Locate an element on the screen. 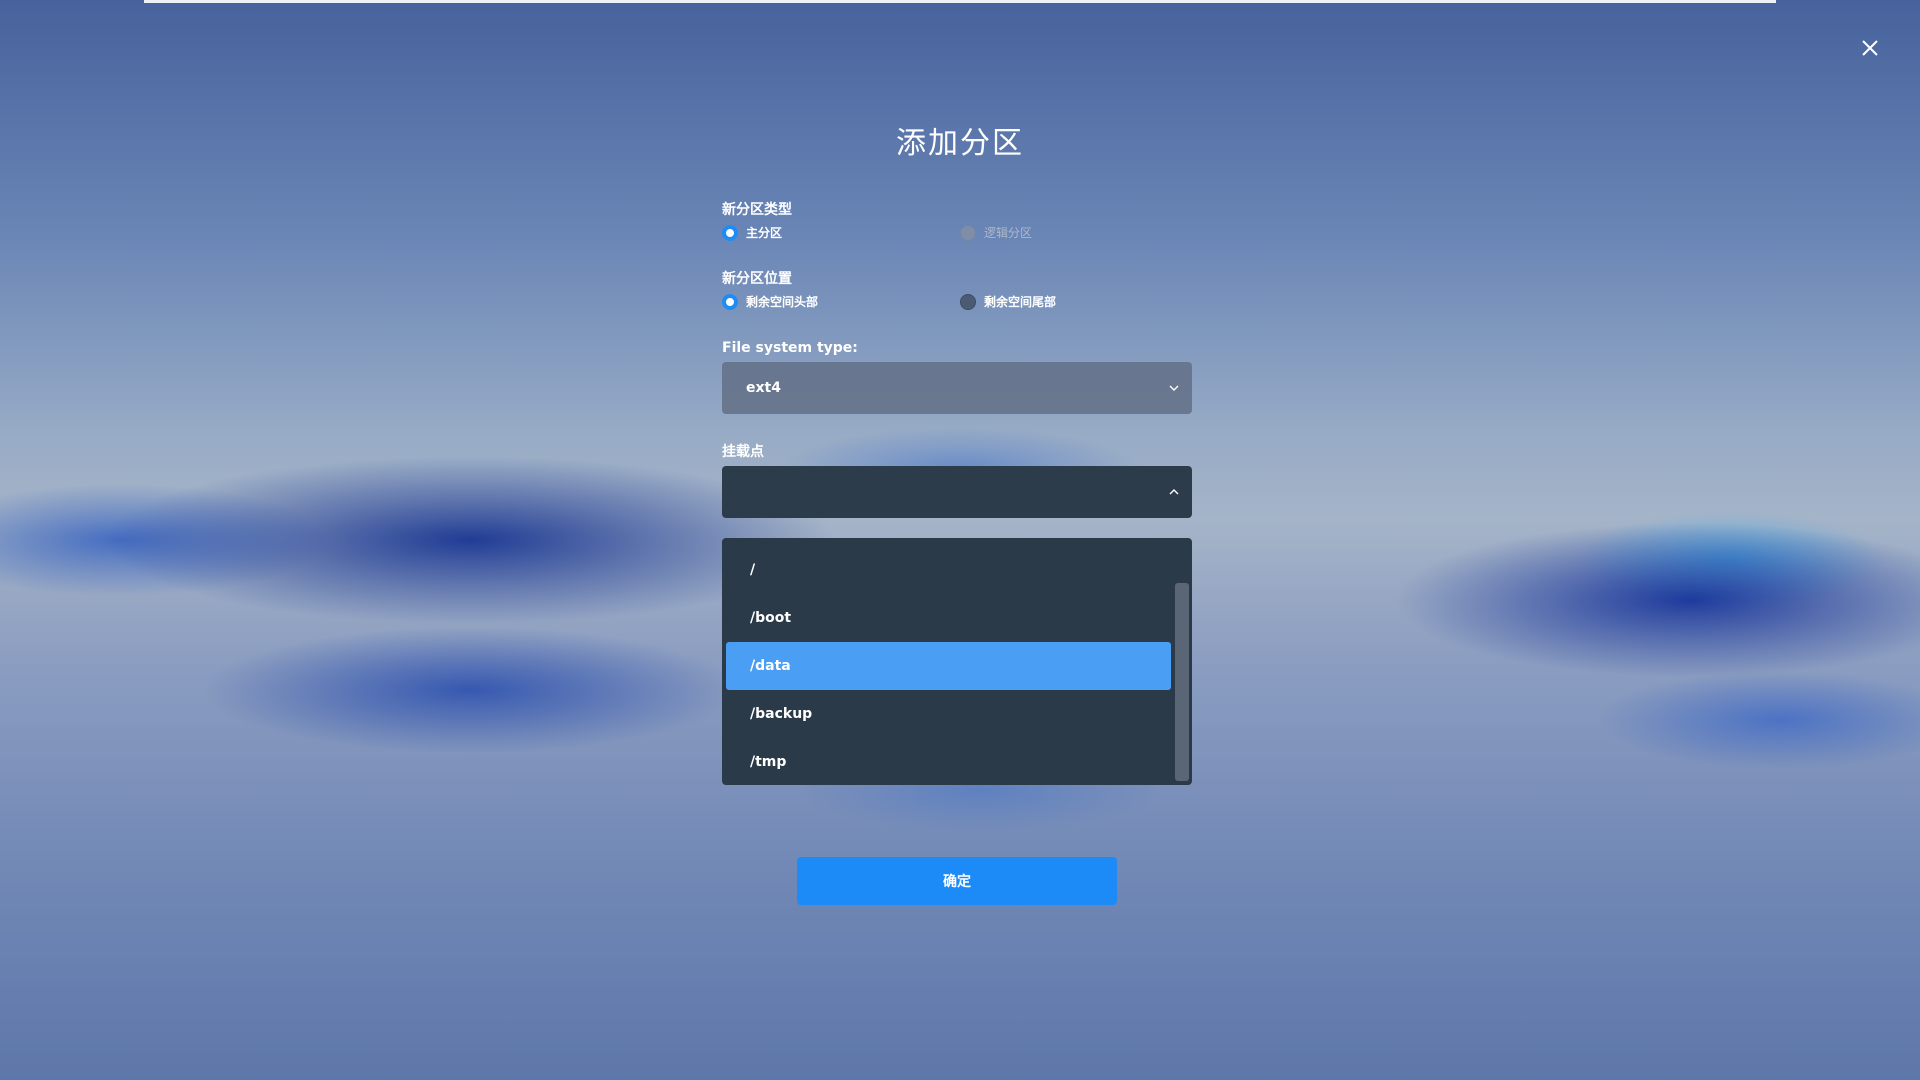 Image resolution: width=1920 pixels, height=1080 pixels. radio-label: 剩余空间尾部 is located at coordinates (1020, 302).